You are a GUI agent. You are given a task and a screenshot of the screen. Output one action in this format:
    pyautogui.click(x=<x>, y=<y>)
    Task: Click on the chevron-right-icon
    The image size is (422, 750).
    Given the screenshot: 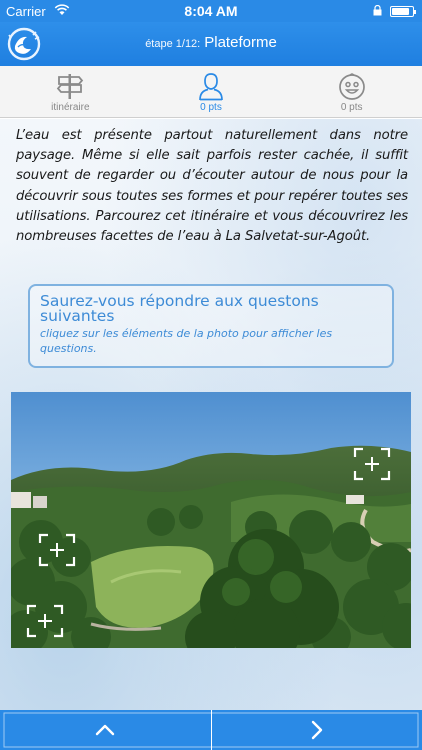 What is the action you would take?
    pyautogui.click(x=316, y=730)
    